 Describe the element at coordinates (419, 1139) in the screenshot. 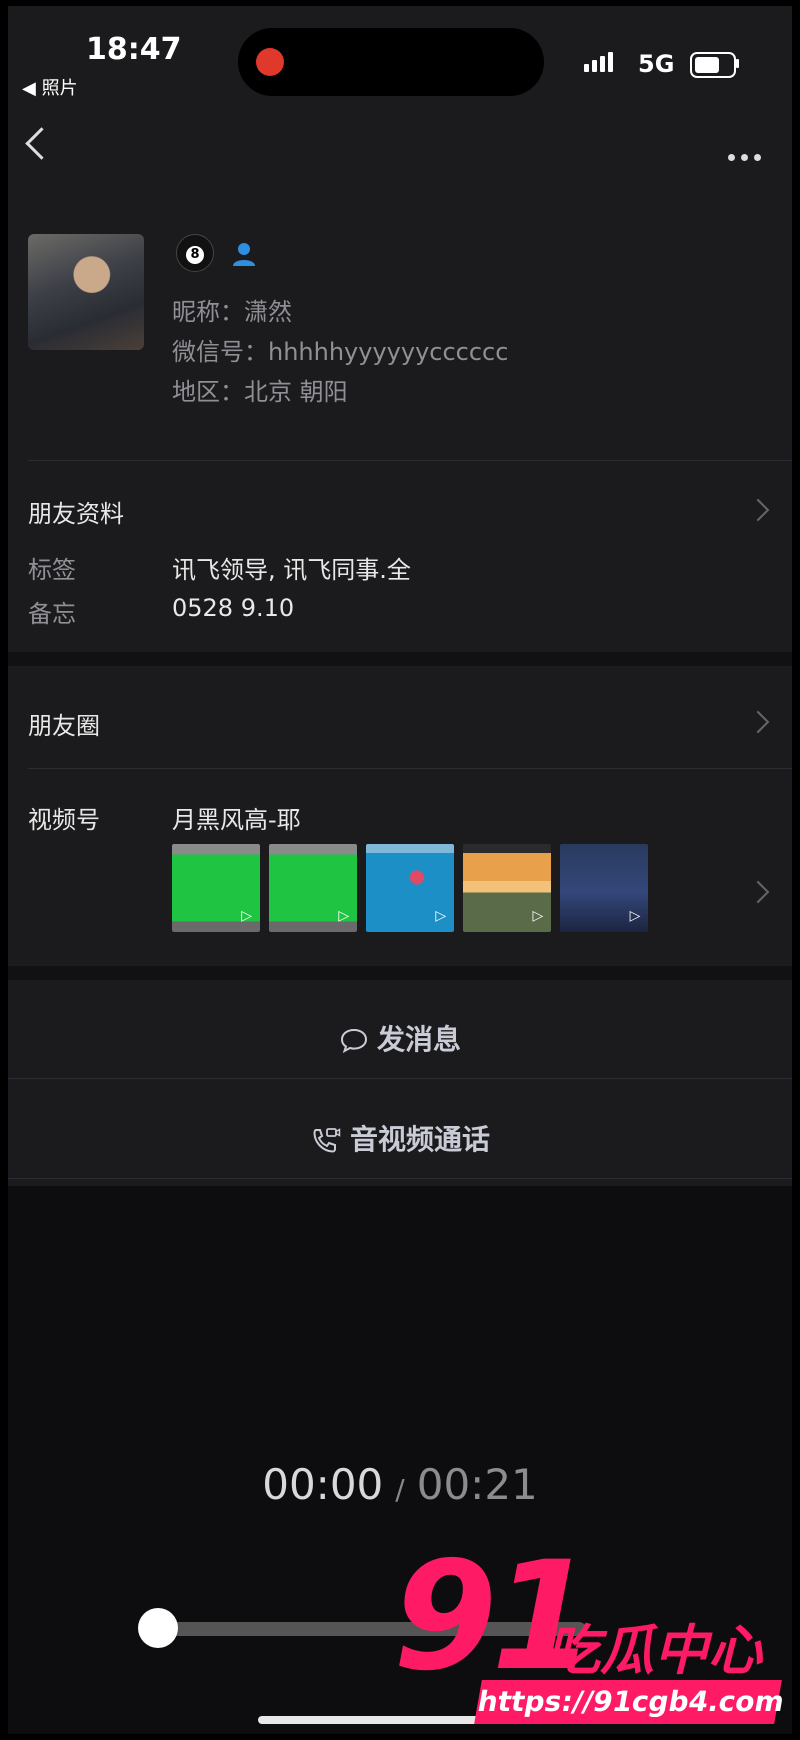

I see `audio-video-call-label: 音视频通话` at that location.